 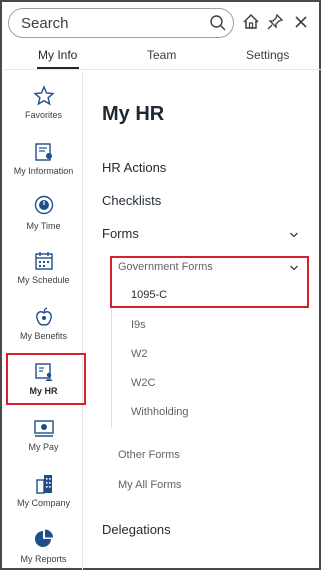 What do you see at coordinates (133, 114) in the screenshot?
I see `page-title: My HR` at bounding box center [133, 114].